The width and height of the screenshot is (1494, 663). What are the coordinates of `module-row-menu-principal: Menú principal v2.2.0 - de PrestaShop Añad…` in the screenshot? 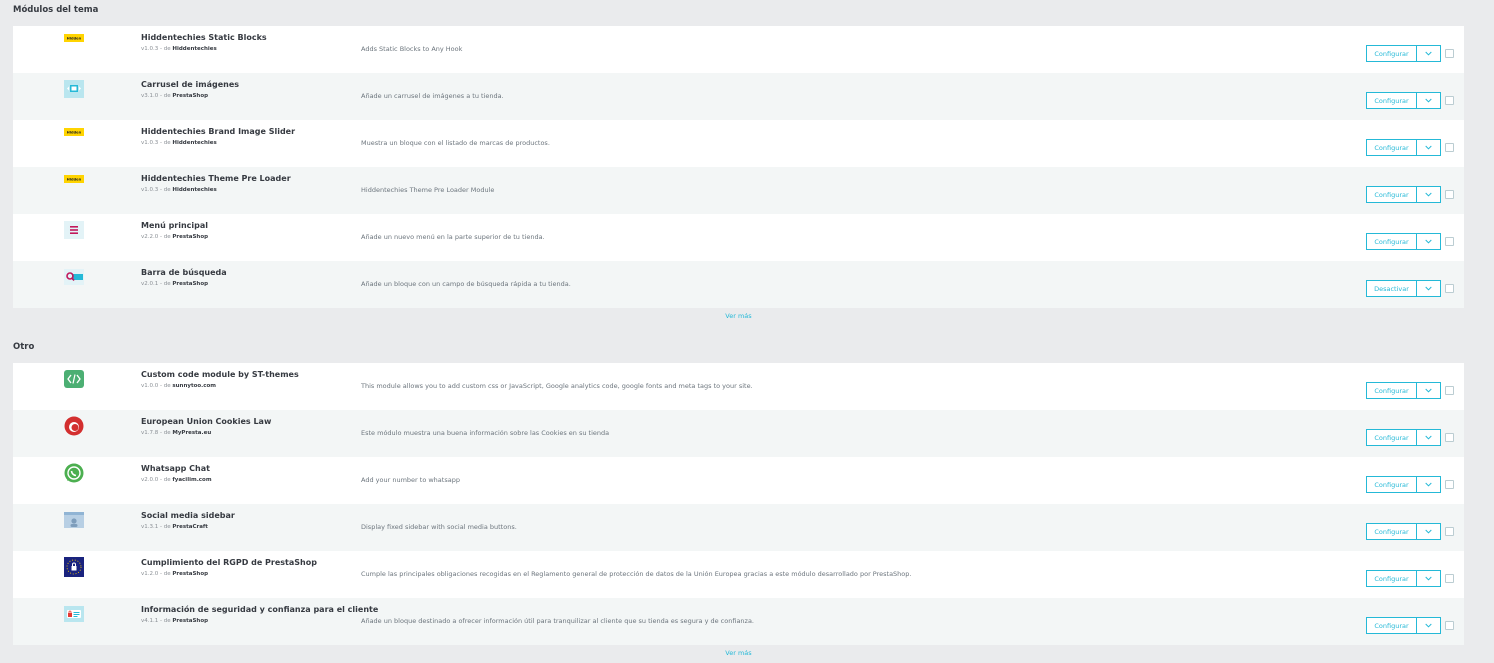 It's located at (738, 237).